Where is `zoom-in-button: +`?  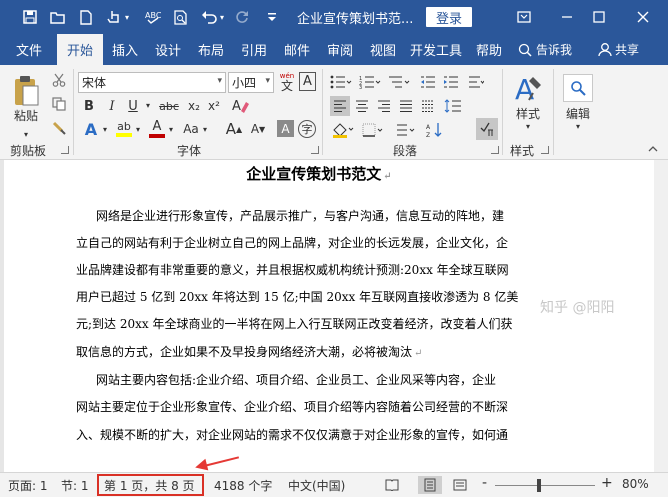 zoom-in-button: + is located at coordinates (607, 483).